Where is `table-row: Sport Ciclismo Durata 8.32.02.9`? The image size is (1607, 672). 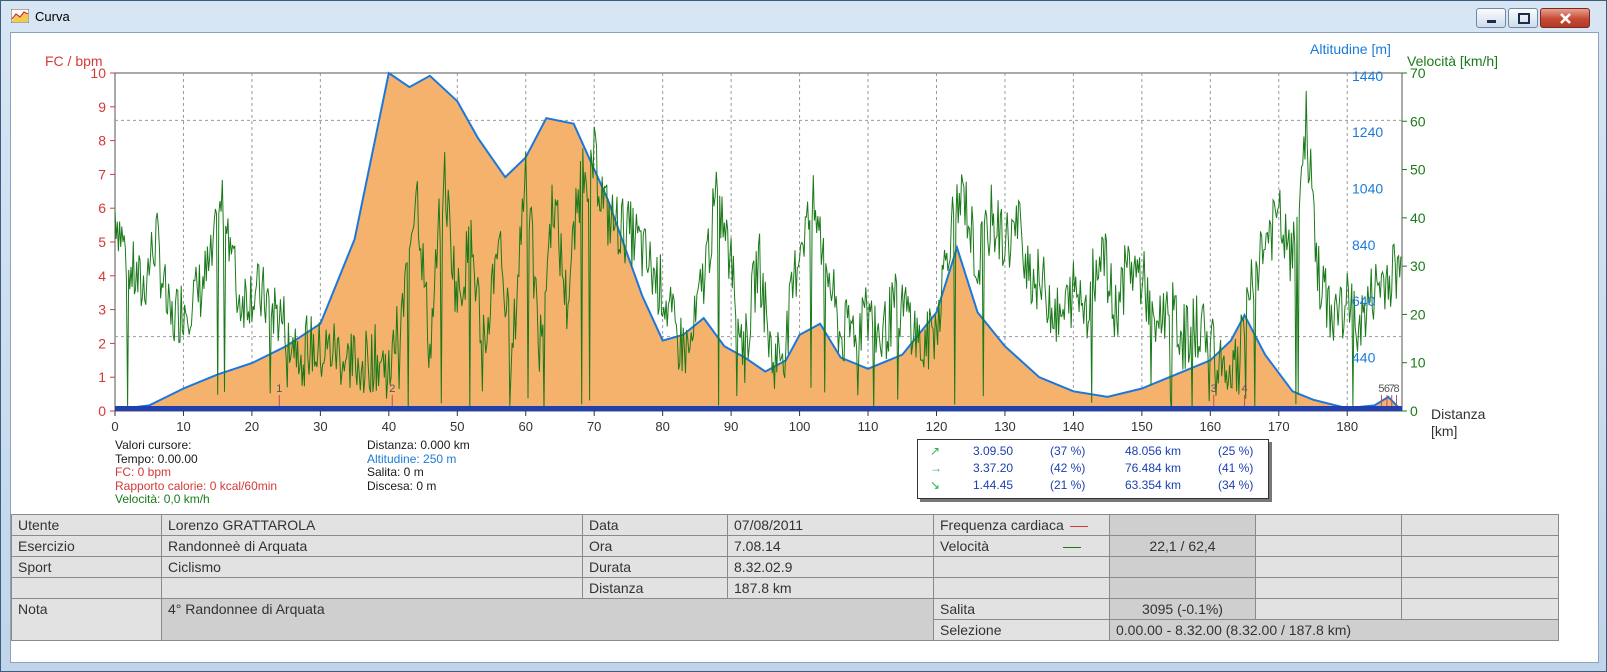
table-row: Sport Ciclismo Durata 8.32.02.9 is located at coordinates (785, 567).